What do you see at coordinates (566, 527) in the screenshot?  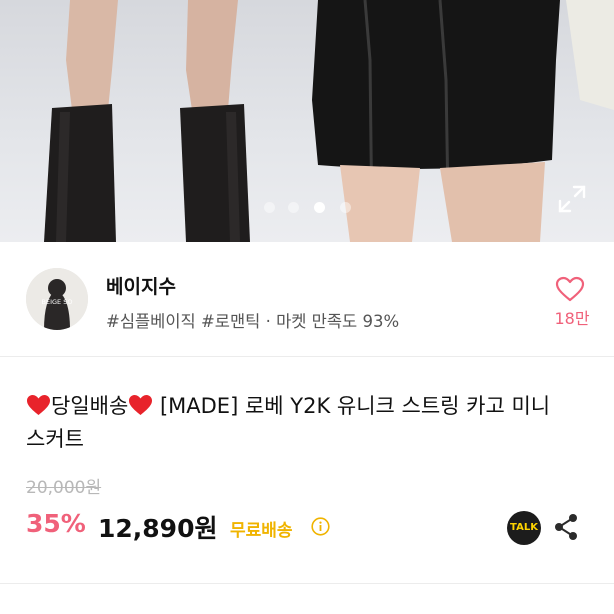 I see `share-icon` at bounding box center [566, 527].